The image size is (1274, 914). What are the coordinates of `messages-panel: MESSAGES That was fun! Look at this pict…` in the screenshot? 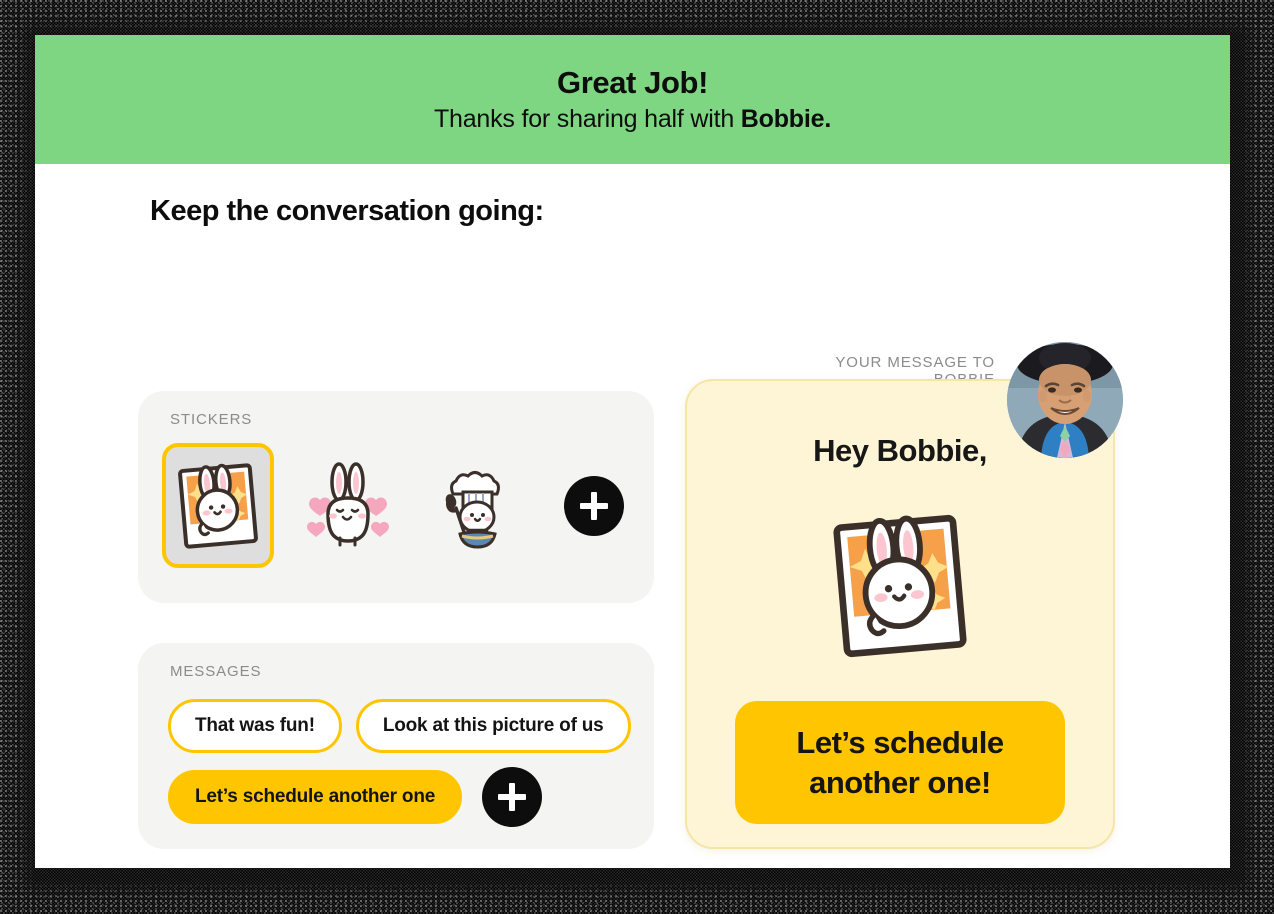 It's located at (396, 746).